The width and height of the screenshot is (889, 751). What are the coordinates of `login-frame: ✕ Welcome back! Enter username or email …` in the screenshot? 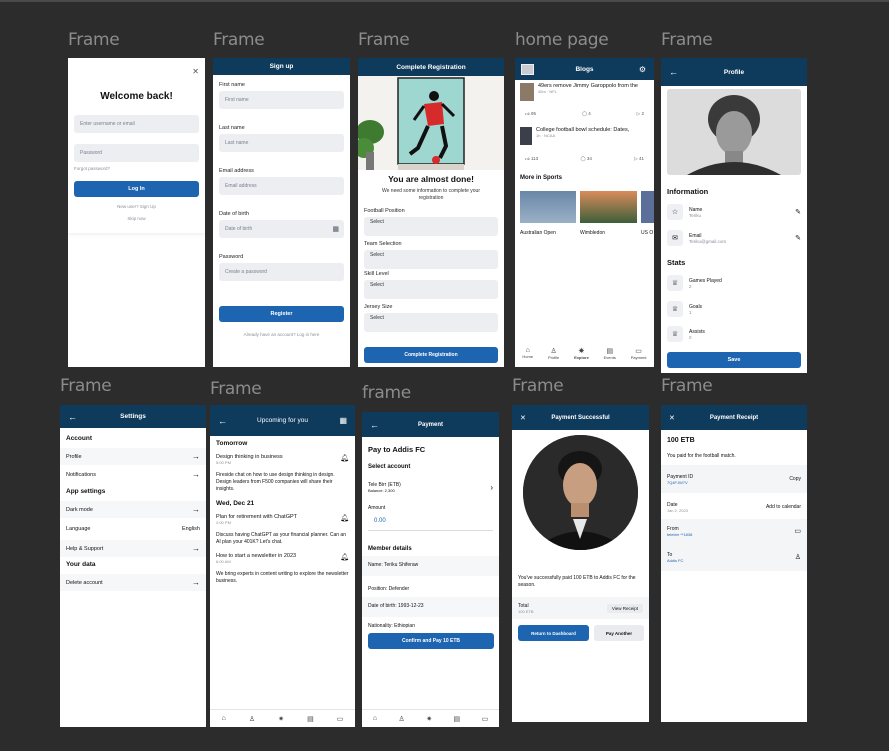 It's located at (136, 212).